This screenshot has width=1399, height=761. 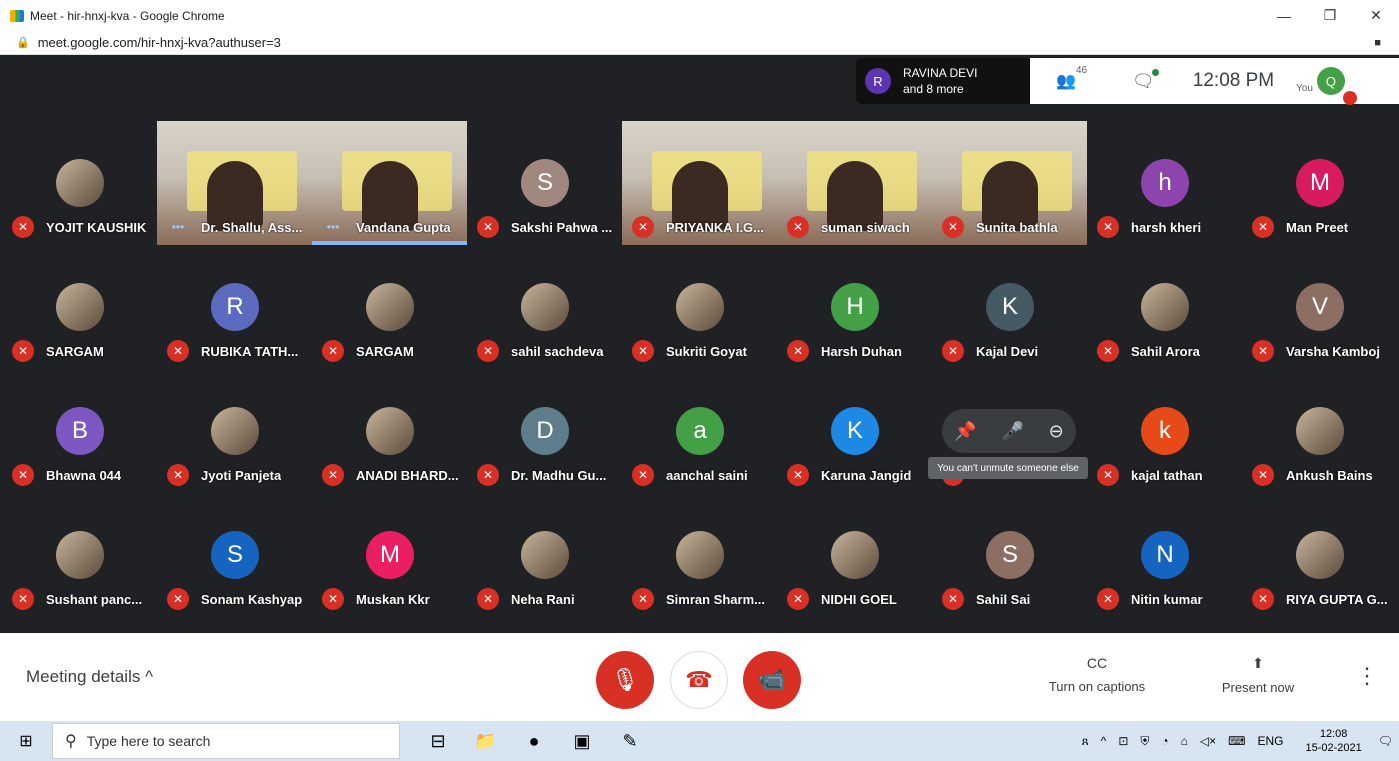 I want to click on tray-clock: 12:08 15-02-2021, so click(x=1333, y=741).